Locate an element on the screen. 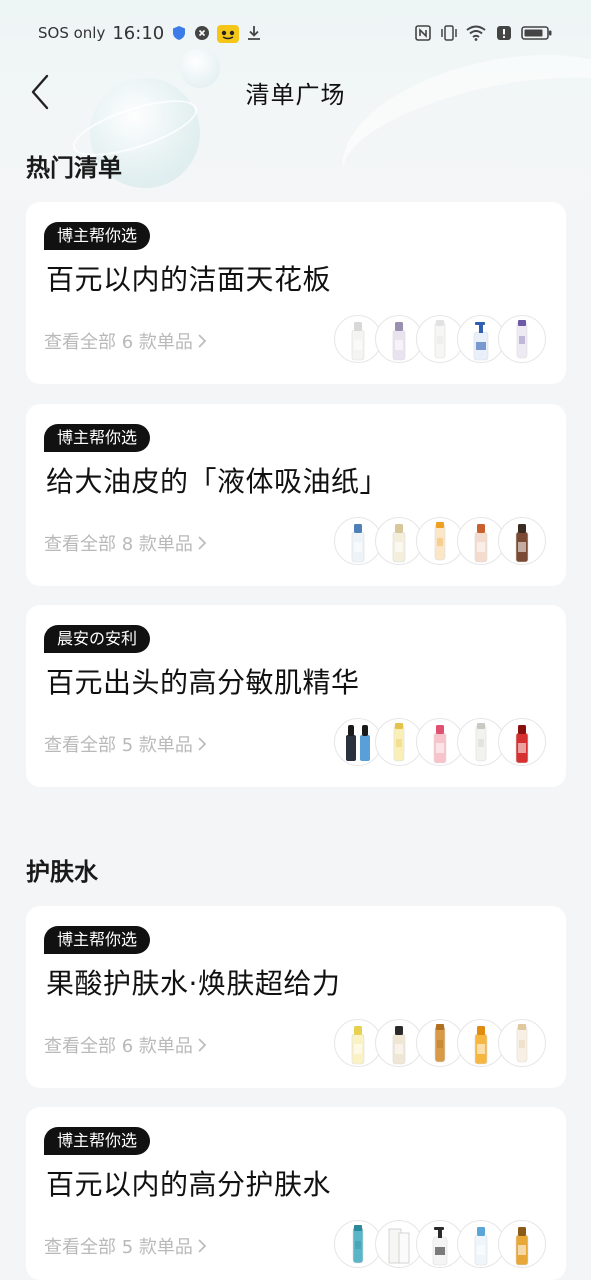  card-title: 给大油皮的「液体吸油纸」 is located at coordinates (217, 481).